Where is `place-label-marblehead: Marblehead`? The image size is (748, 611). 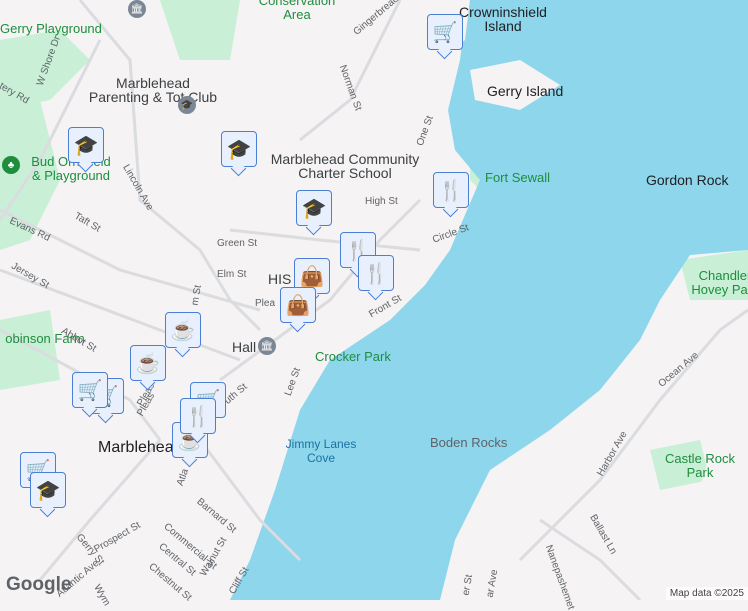
place-label-marblehead: Marblehead is located at coordinates (140, 448).